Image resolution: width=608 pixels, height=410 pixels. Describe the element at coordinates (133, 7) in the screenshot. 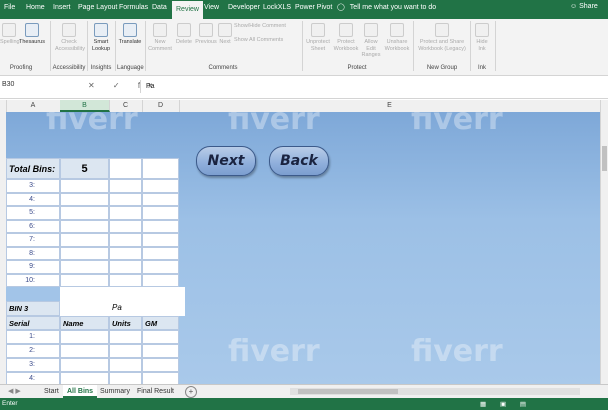

I see `tab-formulas: Formulas` at that location.